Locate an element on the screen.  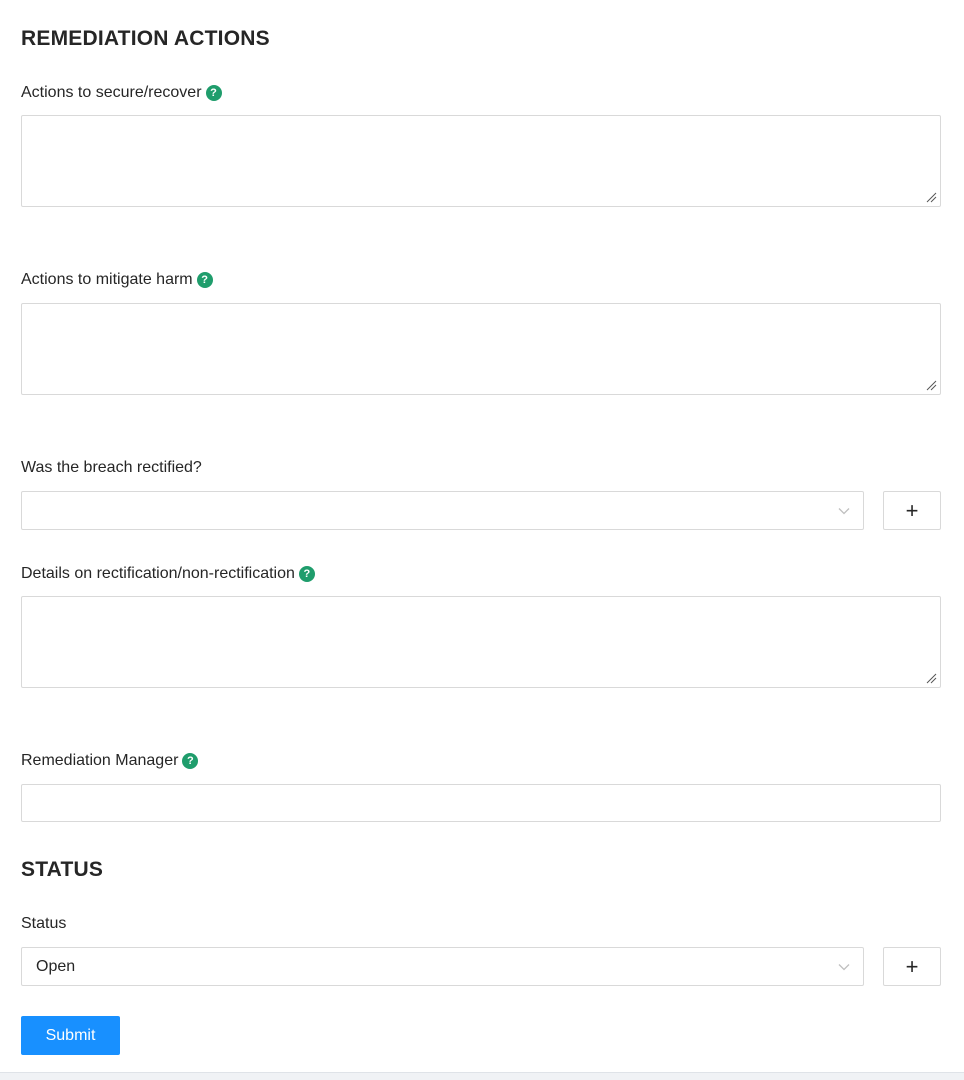
status-label-text: Status is located at coordinates (44, 923).